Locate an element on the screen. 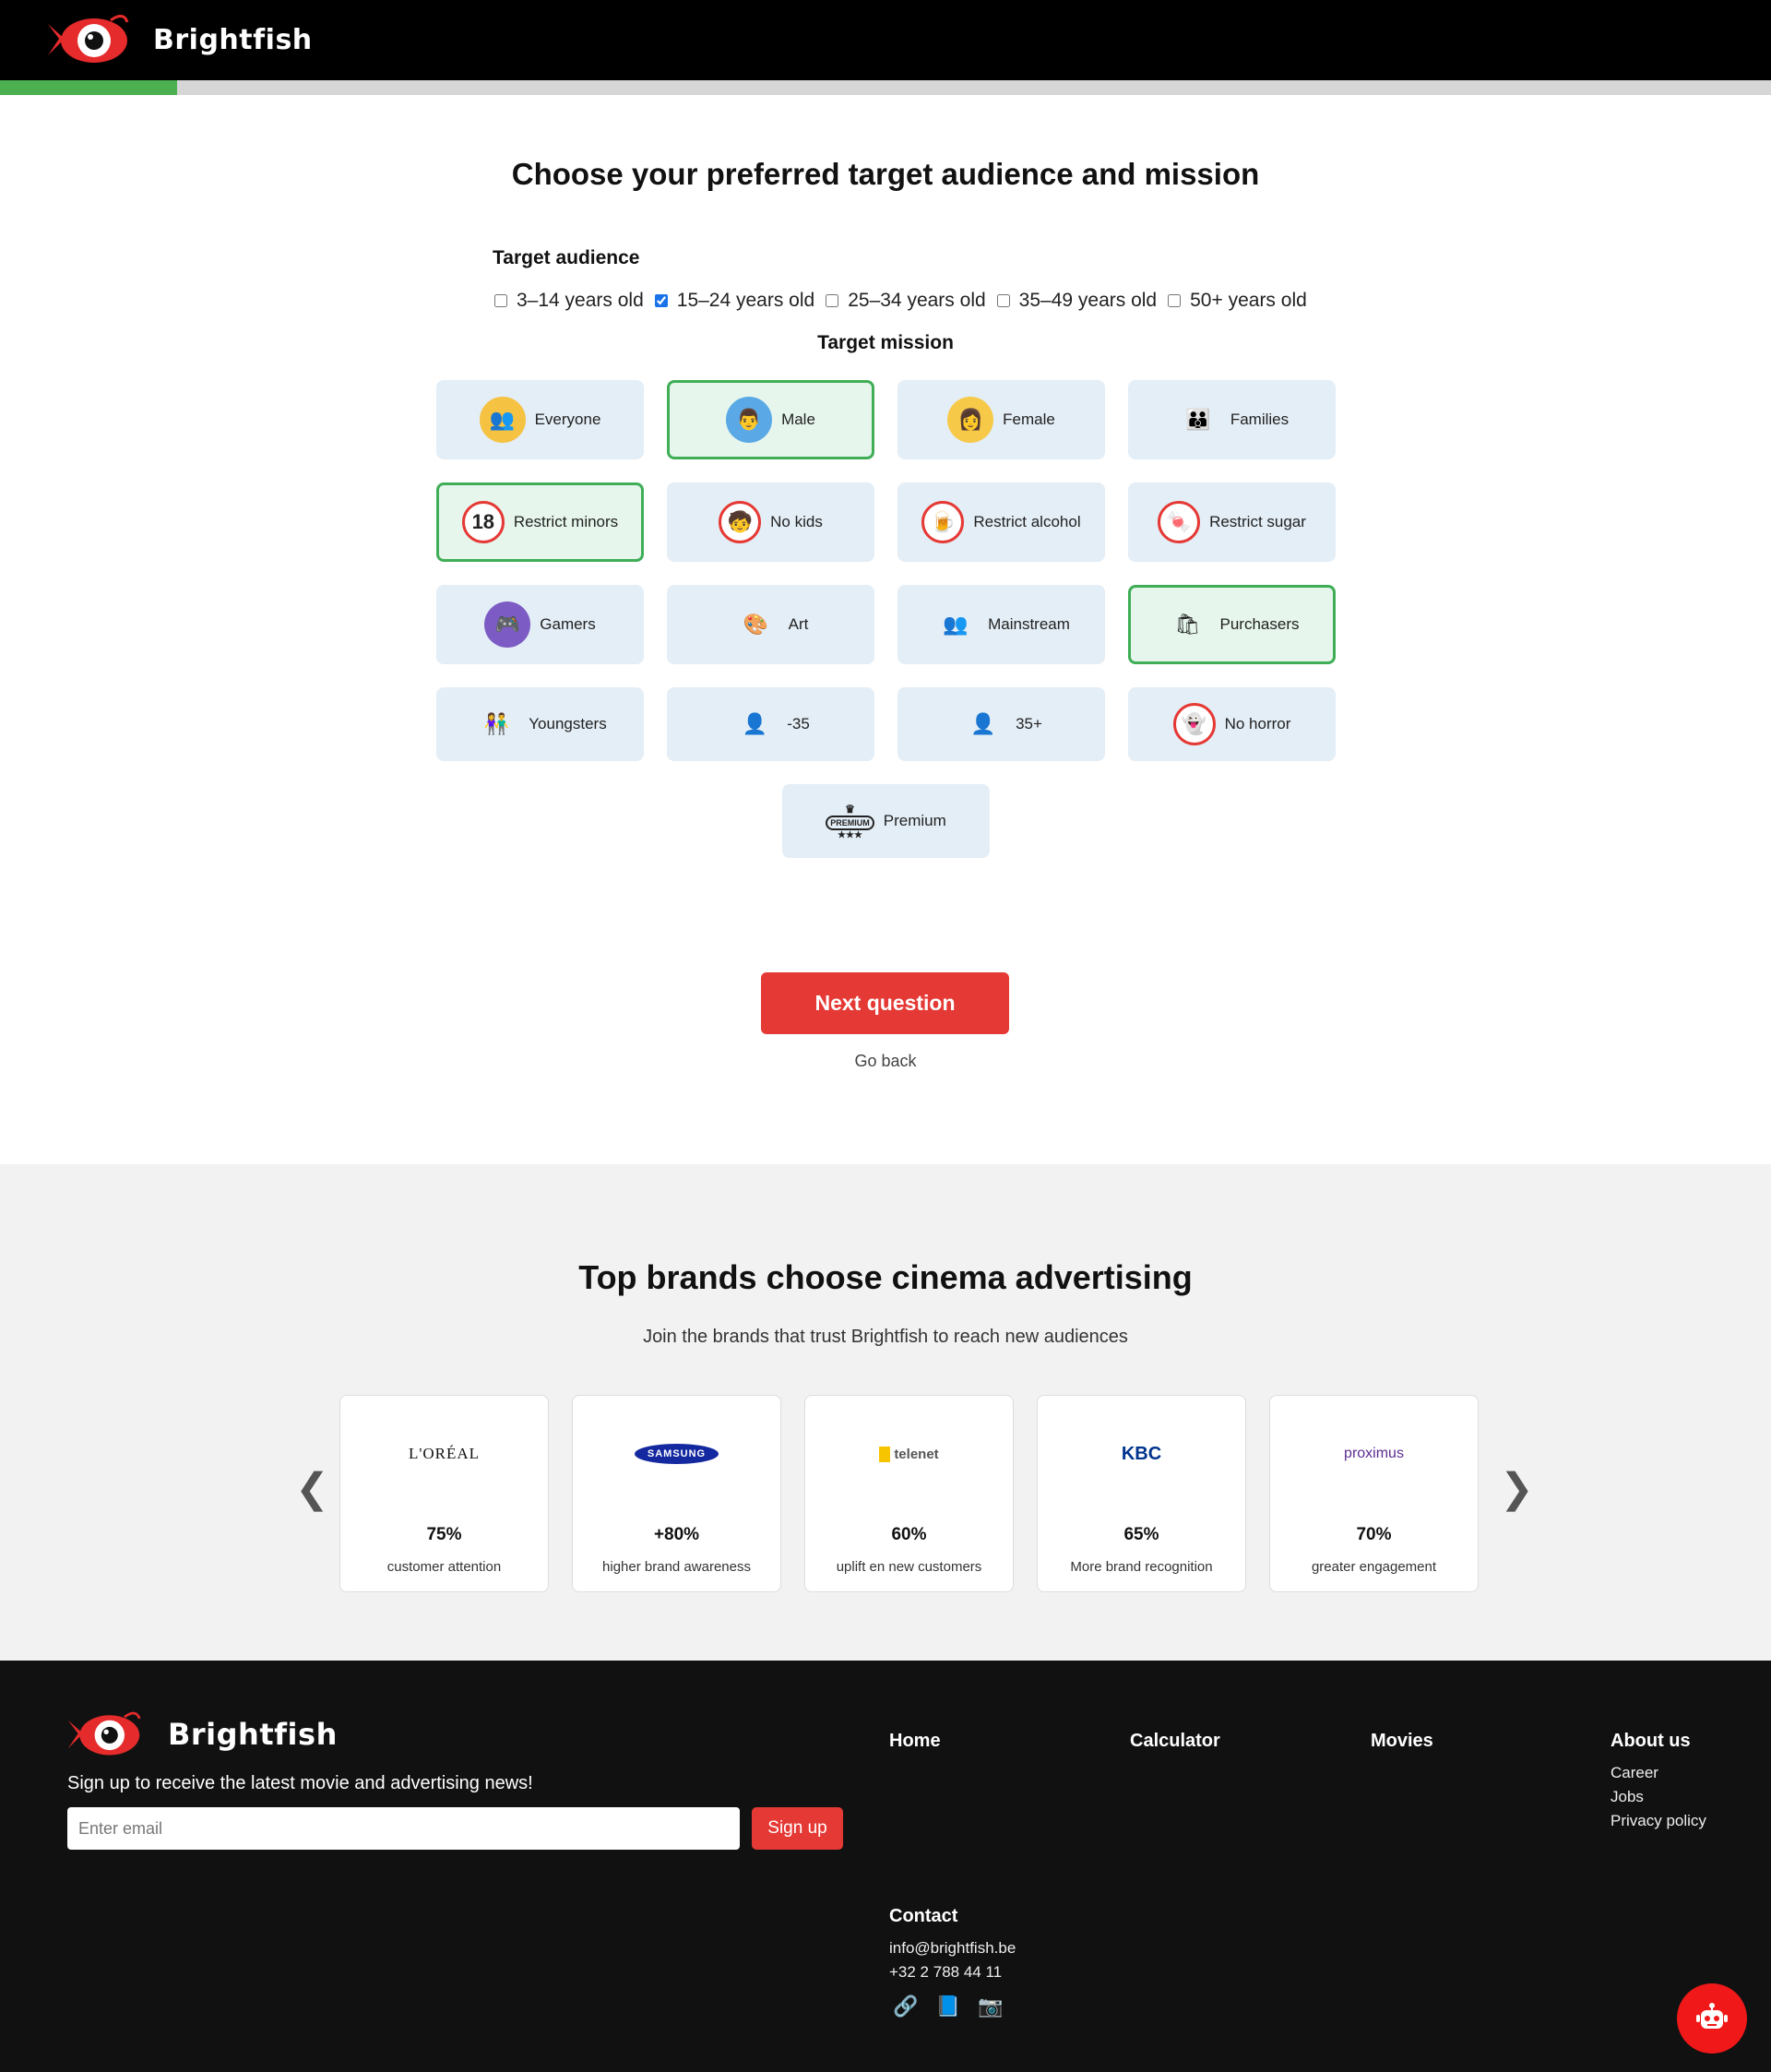 The width and height of the screenshot is (1771, 2072). age-option: 15–24 years old is located at coordinates (734, 301).